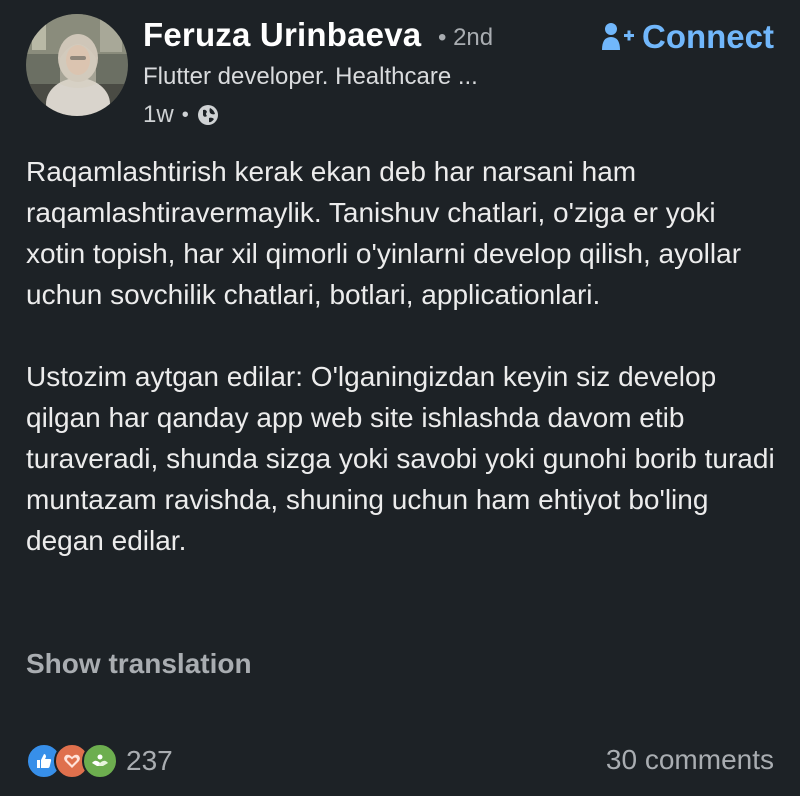  Describe the element at coordinates (139, 664) in the screenshot. I see `show-translation-link: Show translation` at that location.